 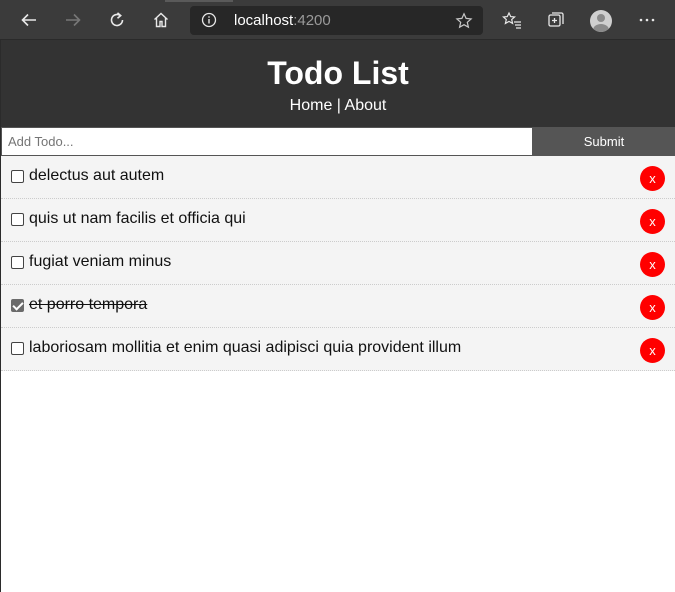 I want to click on add-todo-form: Submit, so click(x=338, y=141).